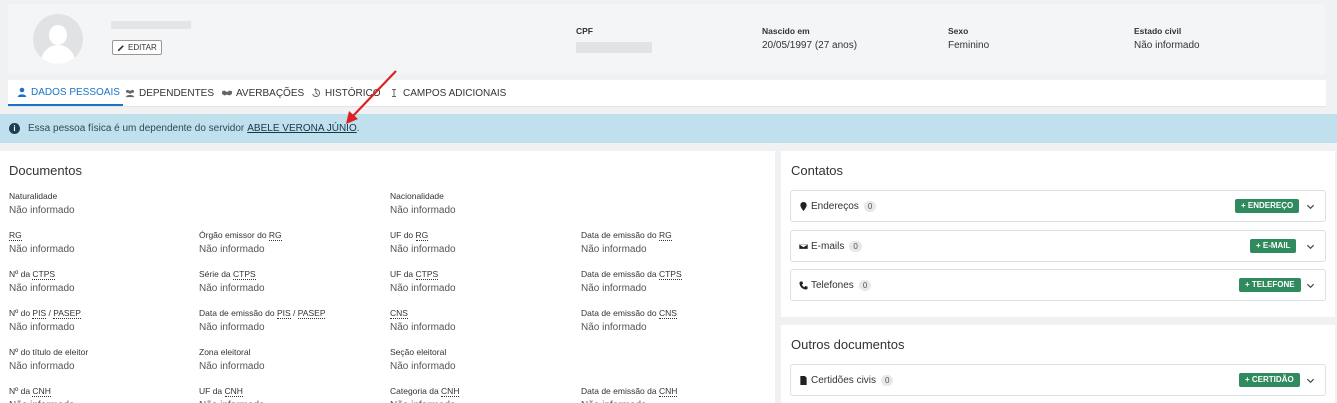  What do you see at coordinates (958, 31) in the screenshot?
I see `sex-label: Sexo` at bounding box center [958, 31].